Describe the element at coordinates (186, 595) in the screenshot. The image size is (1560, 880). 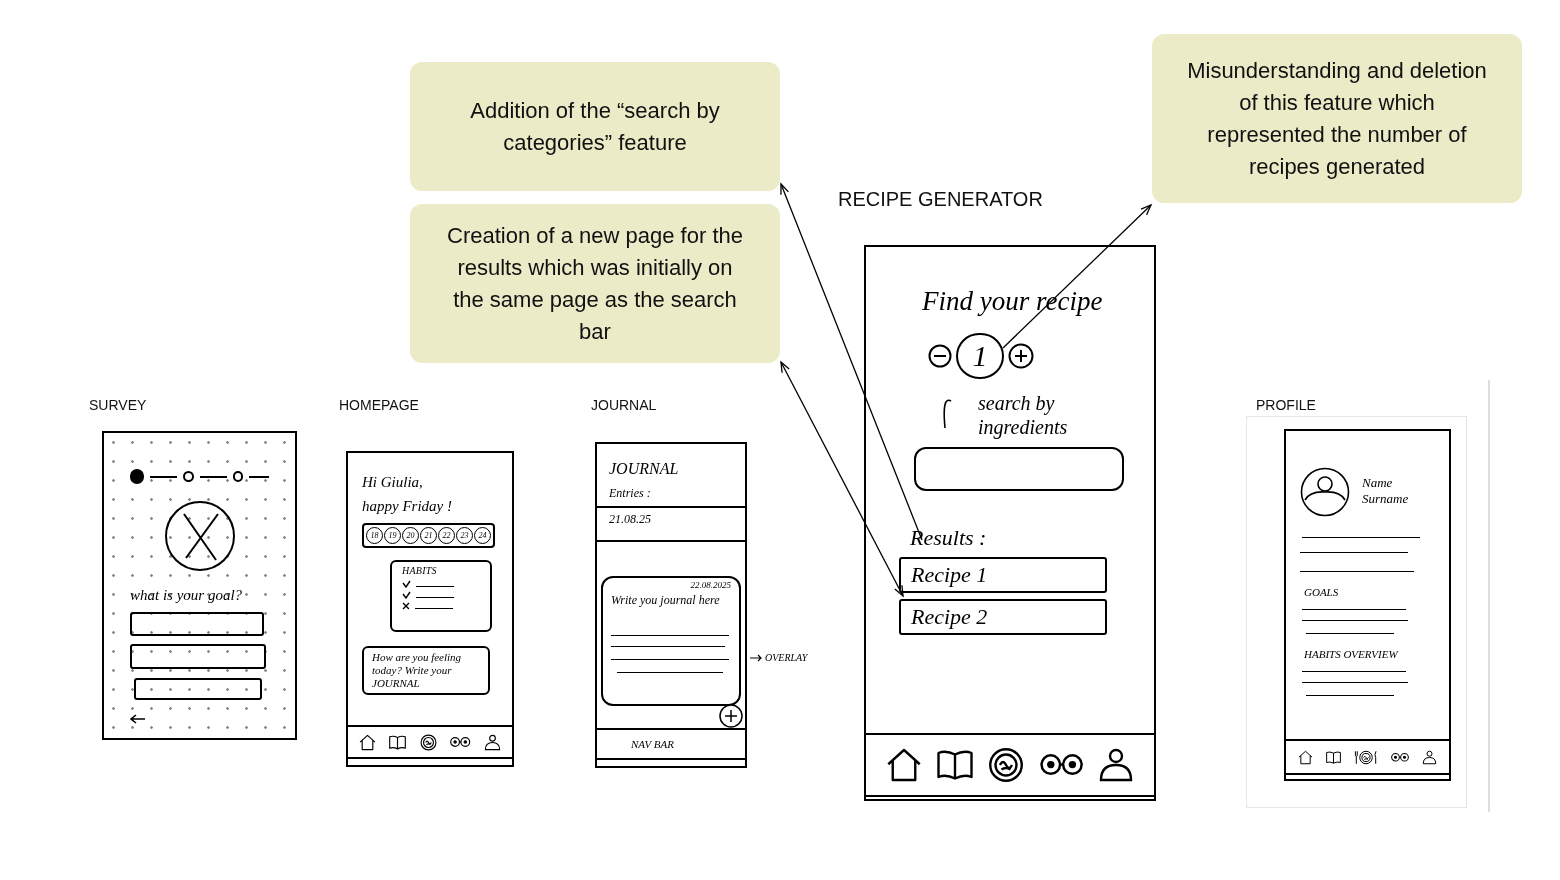
I see `survey-question: what is your goal?` at that location.